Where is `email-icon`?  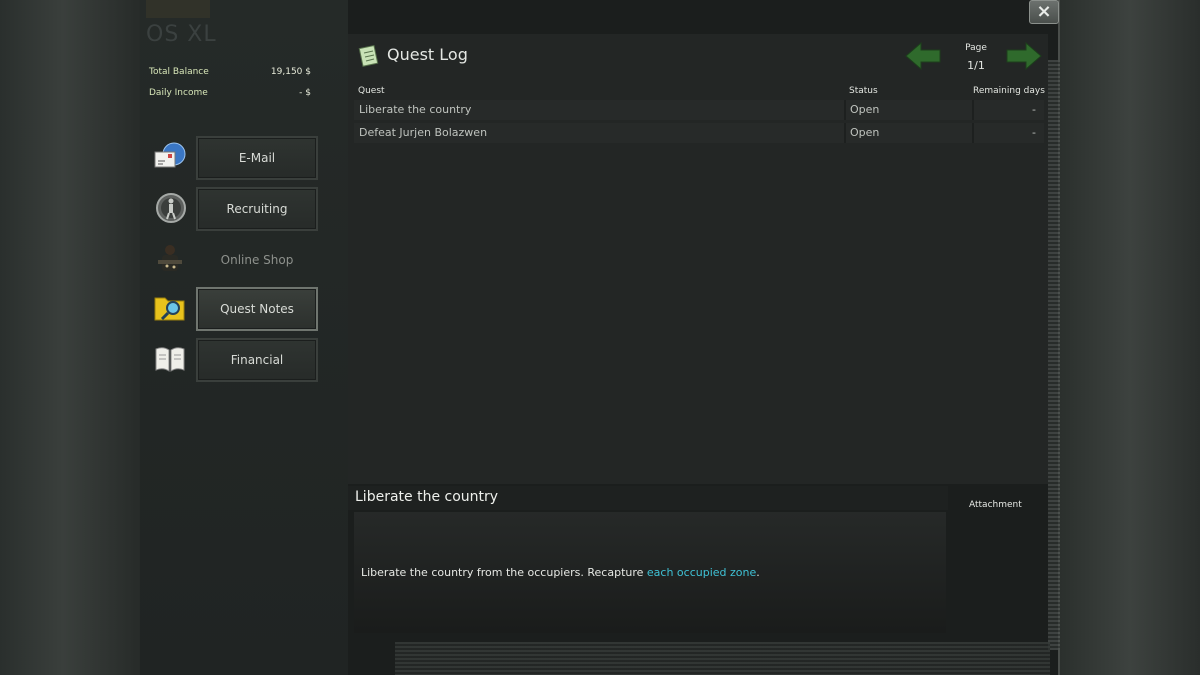
email-icon is located at coordinates (170, 158).